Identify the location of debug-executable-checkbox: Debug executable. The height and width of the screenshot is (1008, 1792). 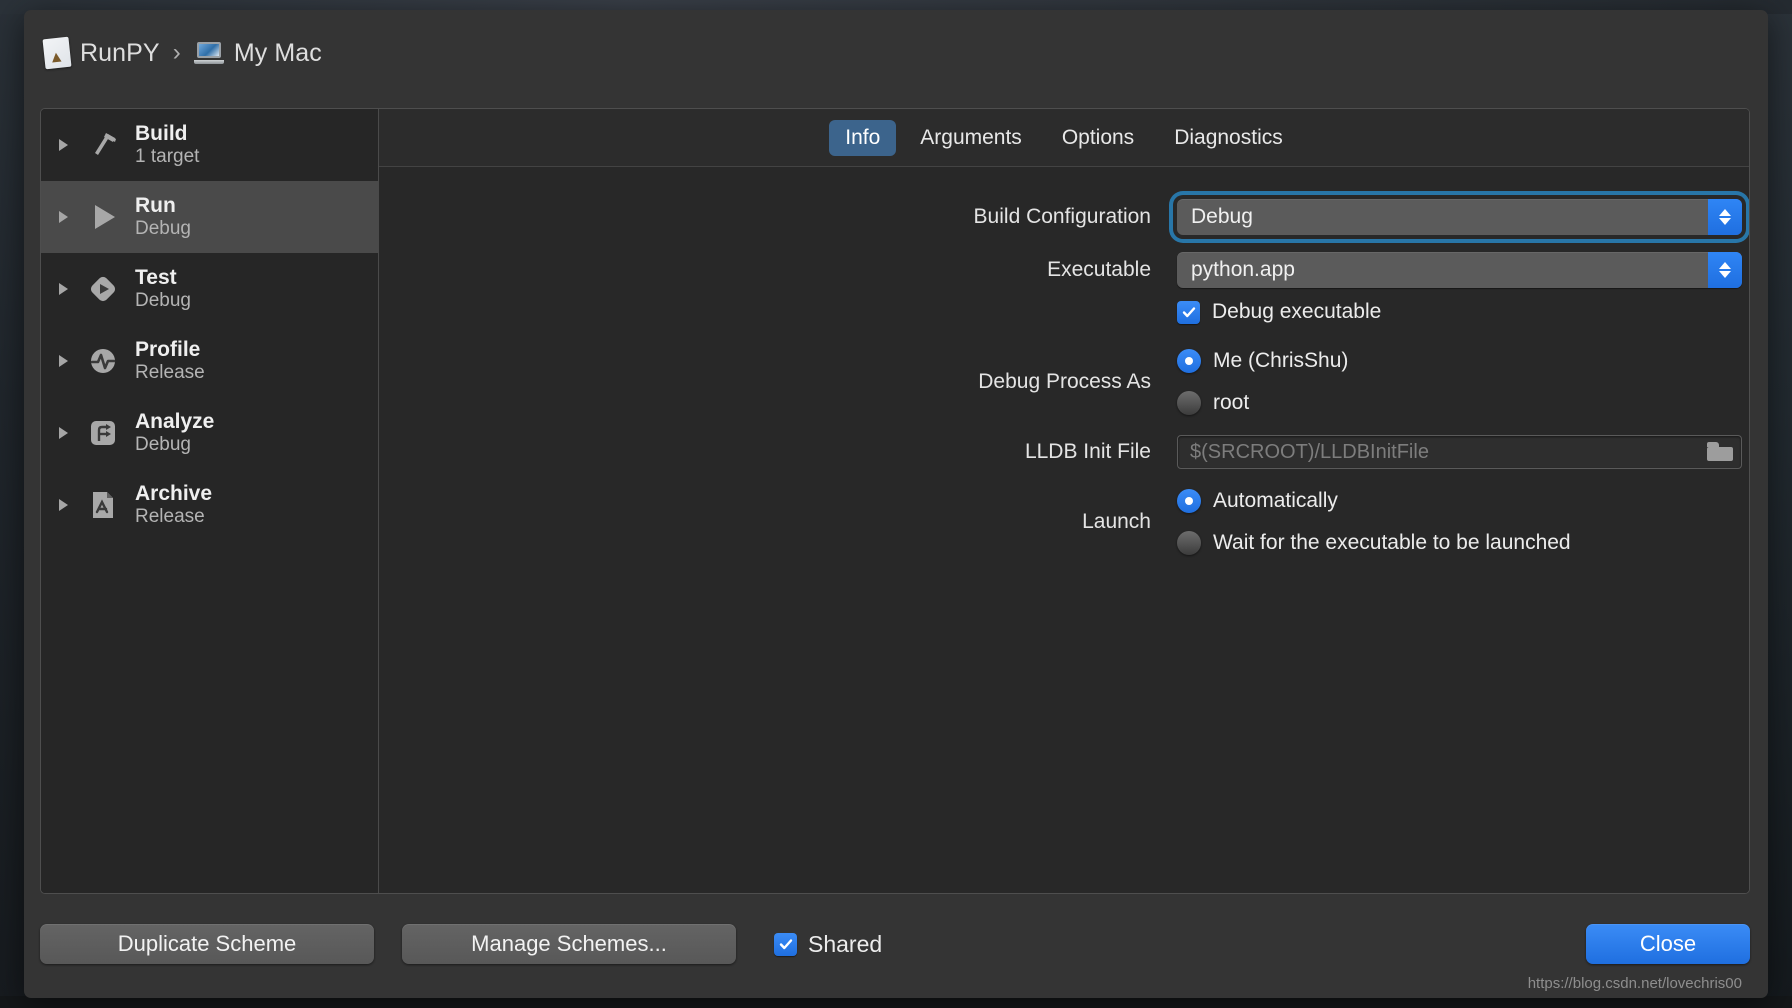
(1279, 312).